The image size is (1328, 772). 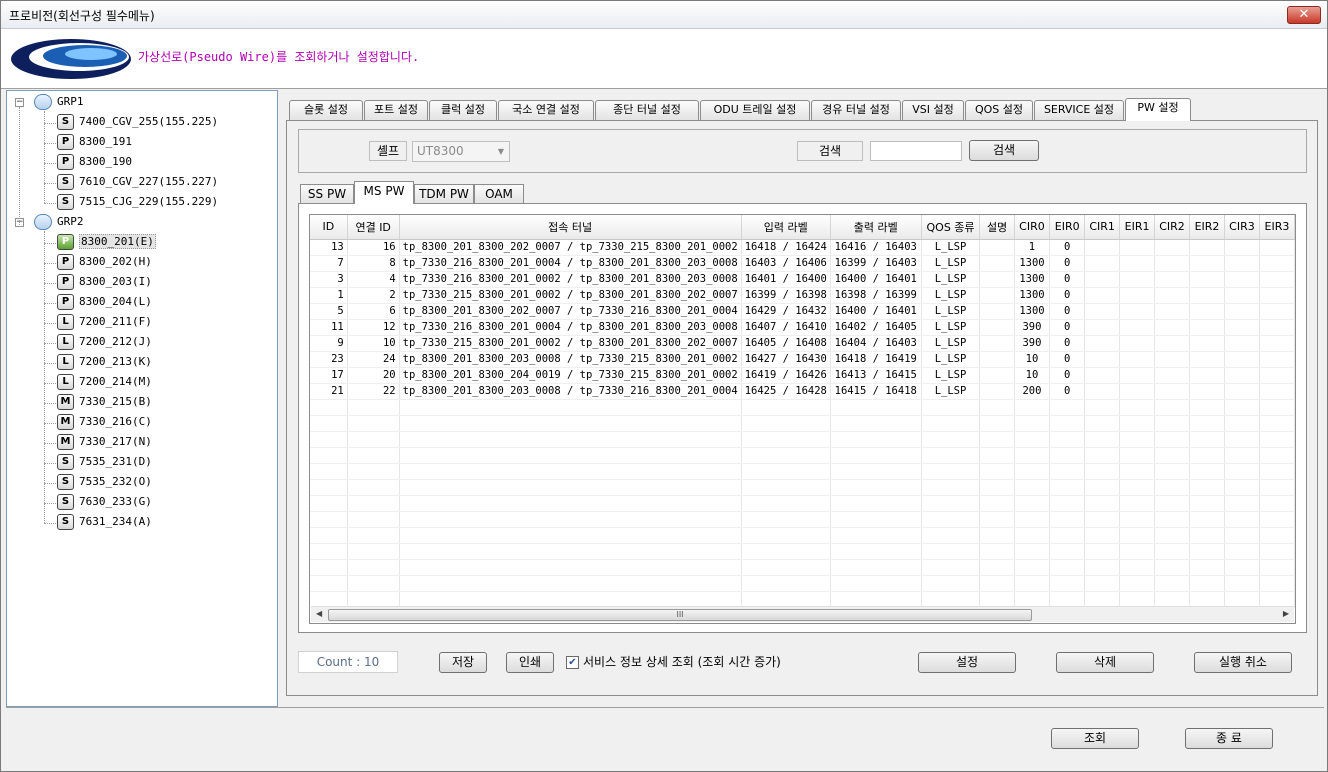 What do you see at coordinates (1207, 227) in the screenshot?
I see `column-header: EIR2` at bounding box center [1207, 227].